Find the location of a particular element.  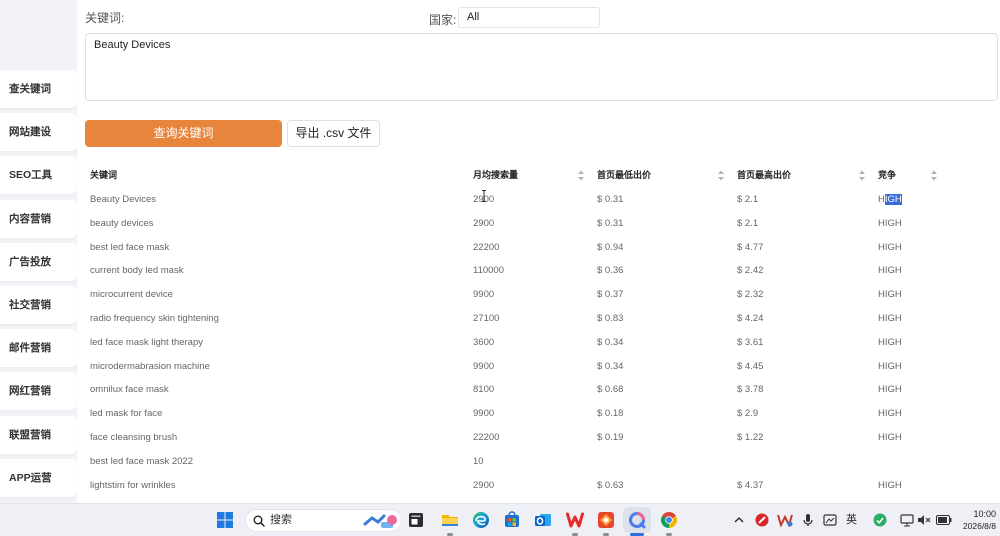

search-highlight-icon is located at coordinates (381, 521).